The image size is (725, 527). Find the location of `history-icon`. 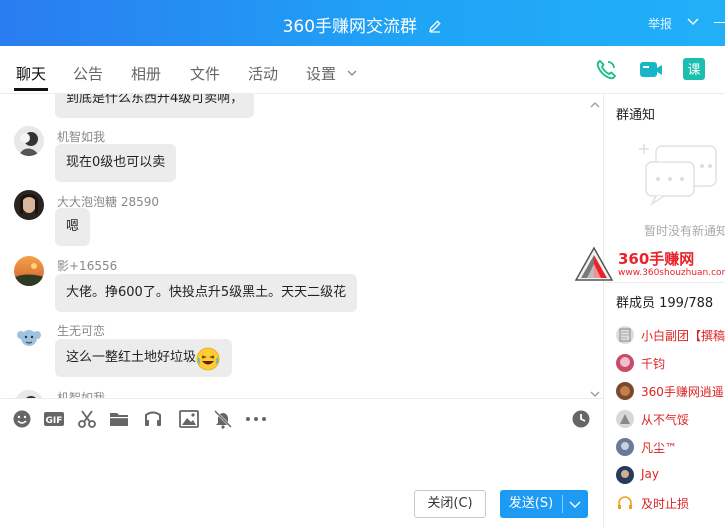

history-icon is located at coordinates (581, 419).